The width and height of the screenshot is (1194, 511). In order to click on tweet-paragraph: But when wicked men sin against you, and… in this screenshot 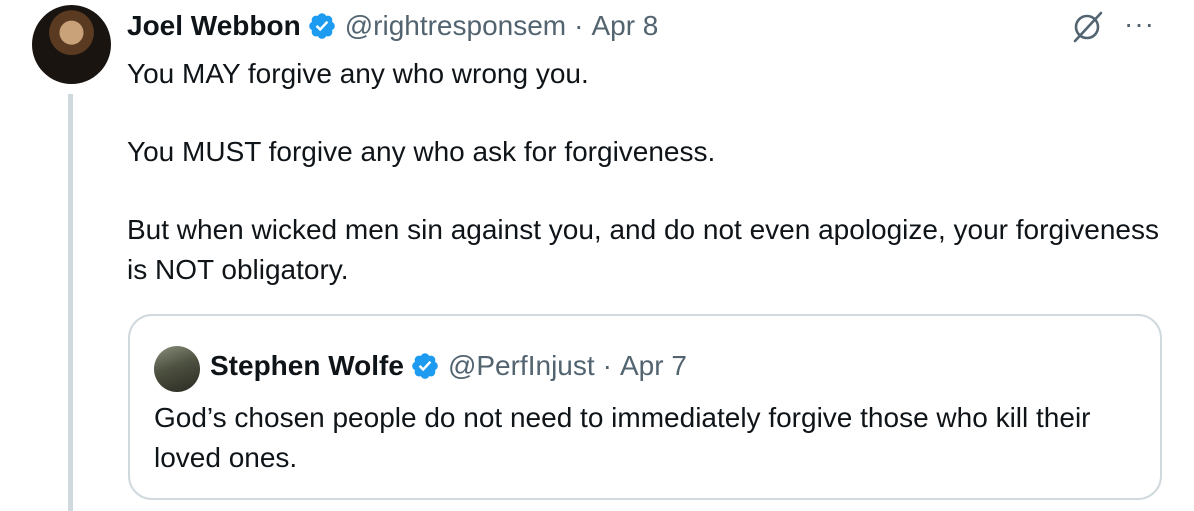, I will do `click(647, 249)`.